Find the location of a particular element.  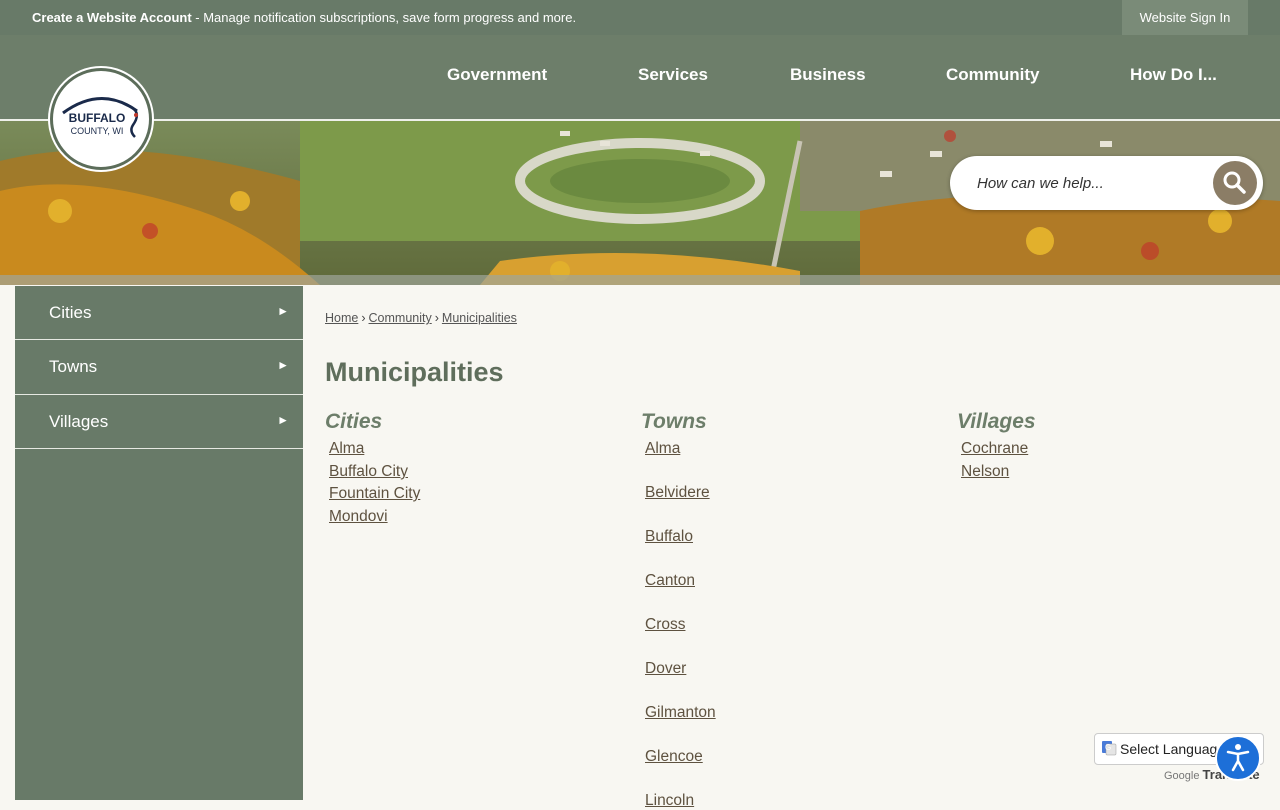

town-link: Buffalo is located at coordinates (669, 537).